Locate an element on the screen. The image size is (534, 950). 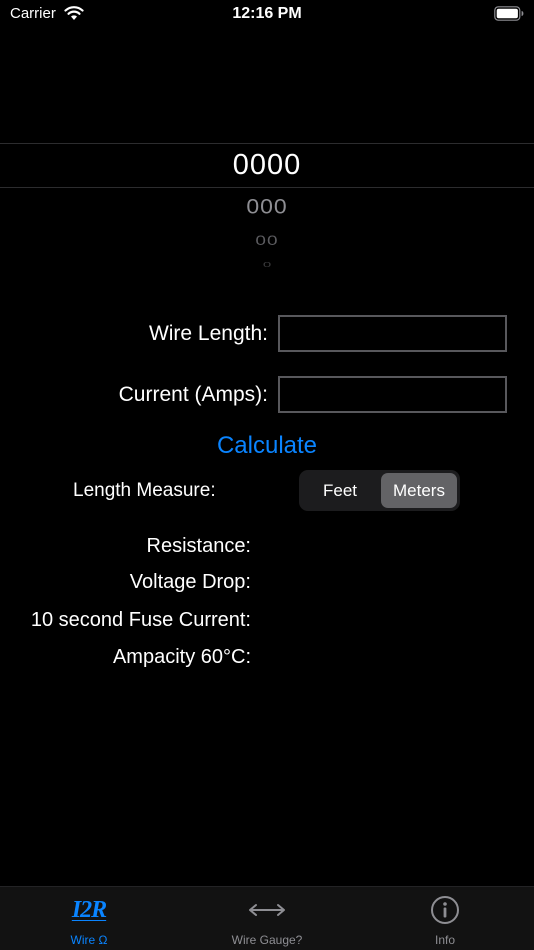
length-measure-label: Length Measure: is located at coordinates (144, 490).